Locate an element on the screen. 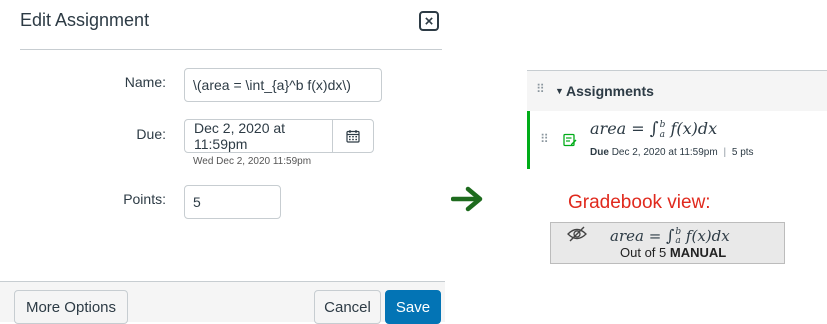 This screenshot has width=827, height=324. arrow-right-icon is located at coordinates (467, 199).